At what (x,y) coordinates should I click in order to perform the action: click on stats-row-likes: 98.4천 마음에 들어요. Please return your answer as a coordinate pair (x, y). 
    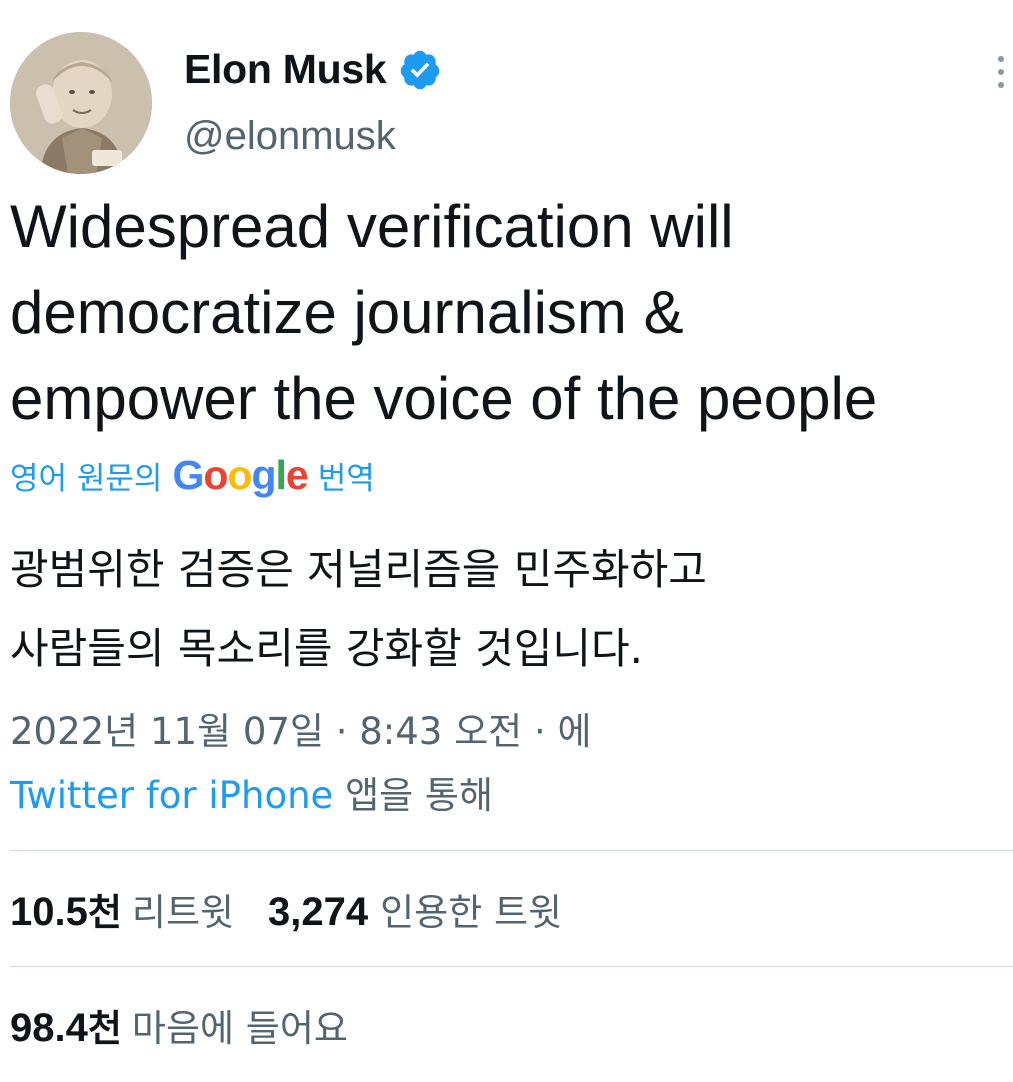
    Looking at the image, I should click on (179, 1025).